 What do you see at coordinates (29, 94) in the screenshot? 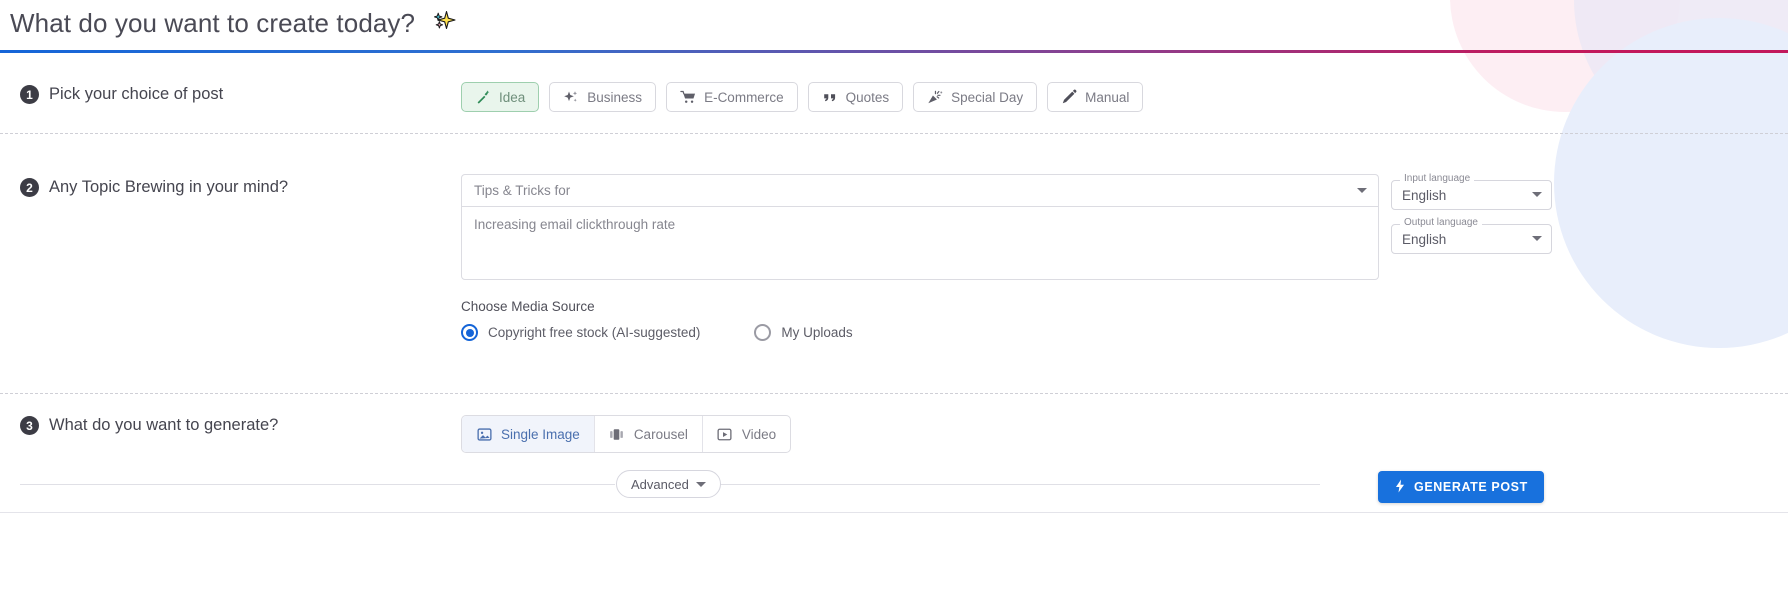
I see `step-1-badge: 1` at bounding box center [29, 94].